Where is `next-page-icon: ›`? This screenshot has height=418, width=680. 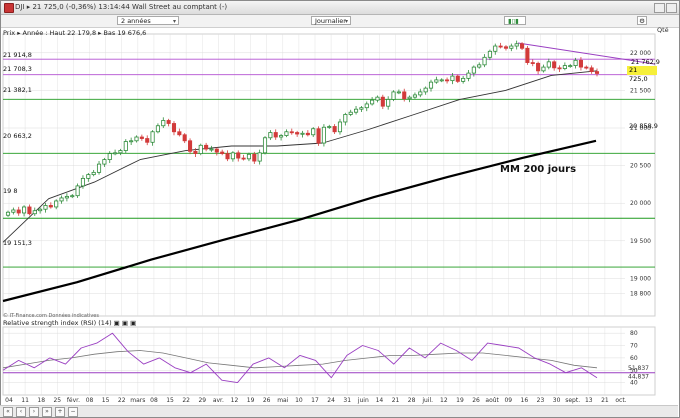
next-page-icon: › is located at coordinates (34, 412).